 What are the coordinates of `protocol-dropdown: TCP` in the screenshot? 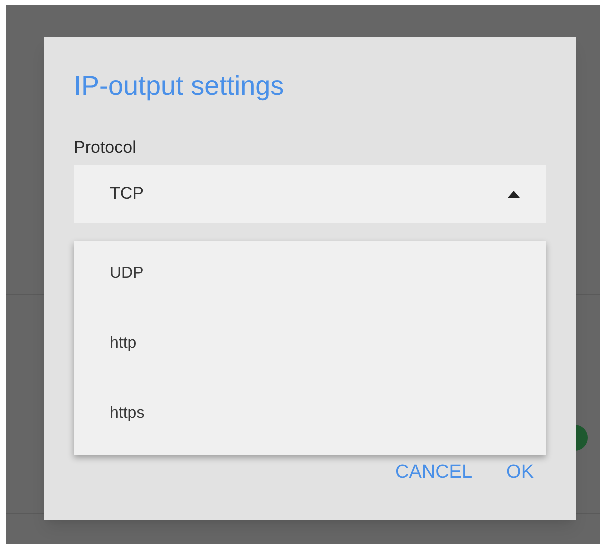 It's located at (310, 194).